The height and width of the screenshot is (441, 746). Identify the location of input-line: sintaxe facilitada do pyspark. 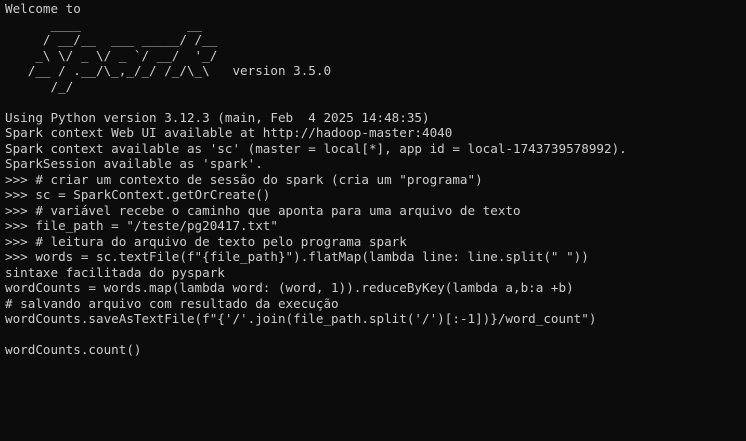
(115, 272).